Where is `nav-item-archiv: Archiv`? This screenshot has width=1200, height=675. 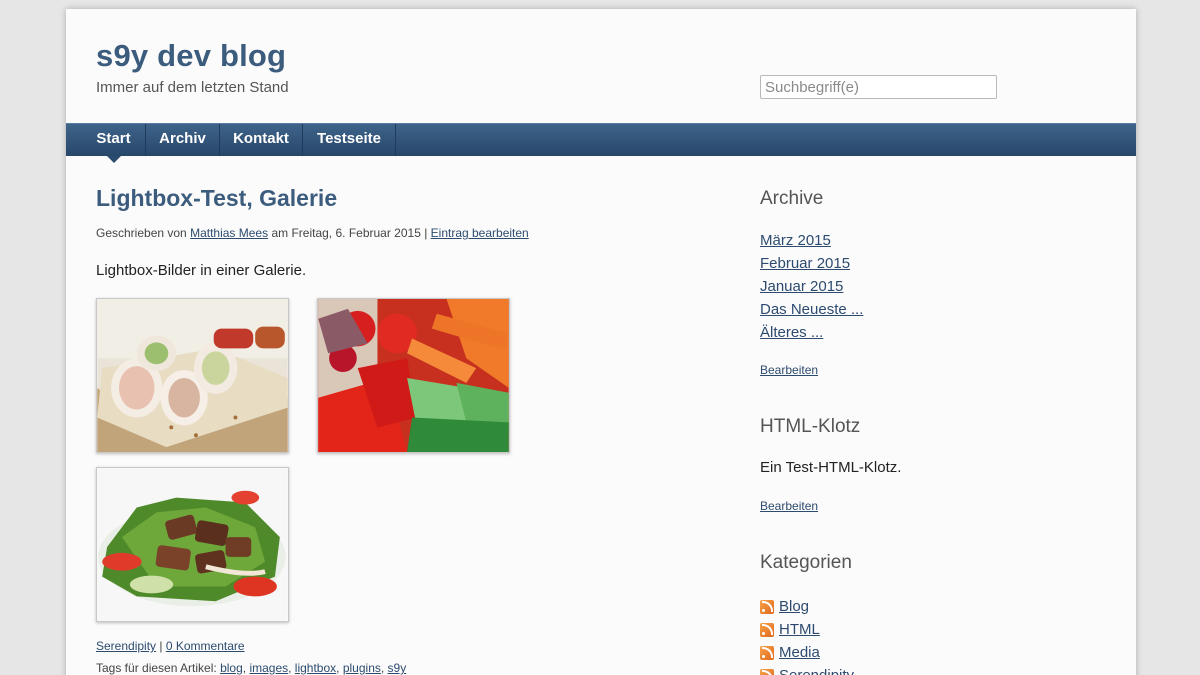
nav-item-archiv: Archiv is located at coordinates (183, 140).